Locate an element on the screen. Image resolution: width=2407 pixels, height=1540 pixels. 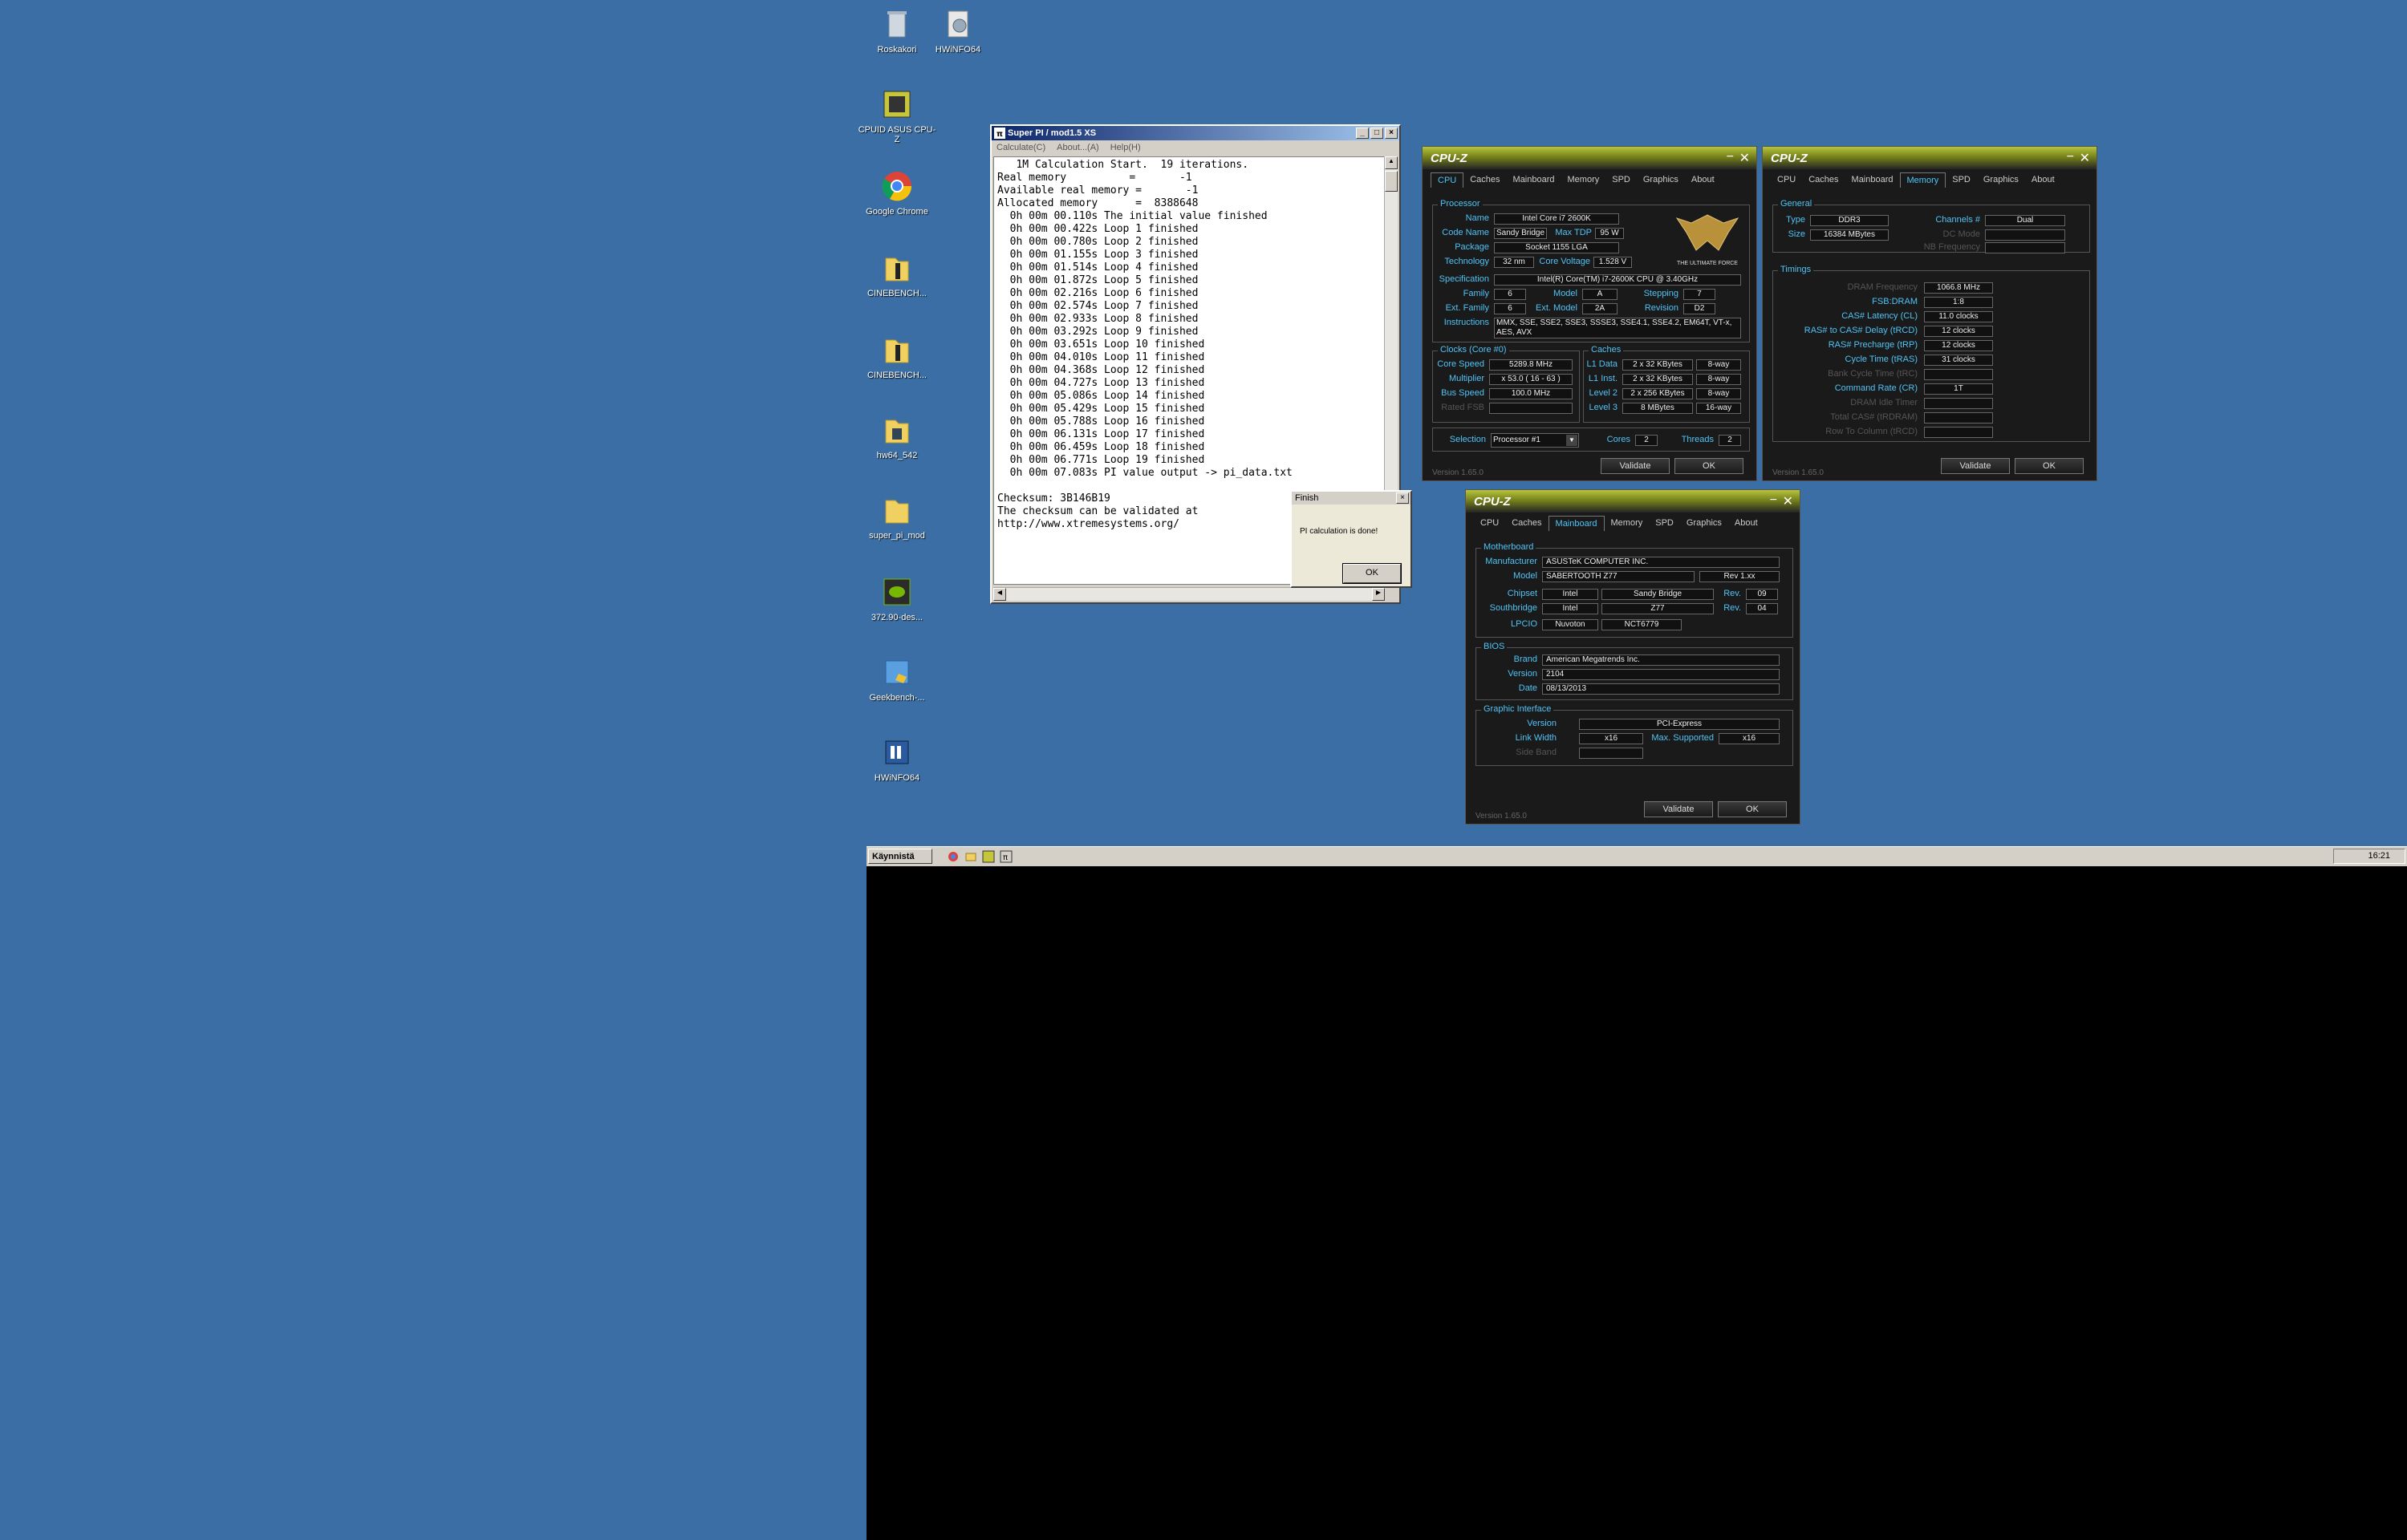
desktop-icon-hwinfo64: HWiNFO64 is located at coordinates (958, 30).